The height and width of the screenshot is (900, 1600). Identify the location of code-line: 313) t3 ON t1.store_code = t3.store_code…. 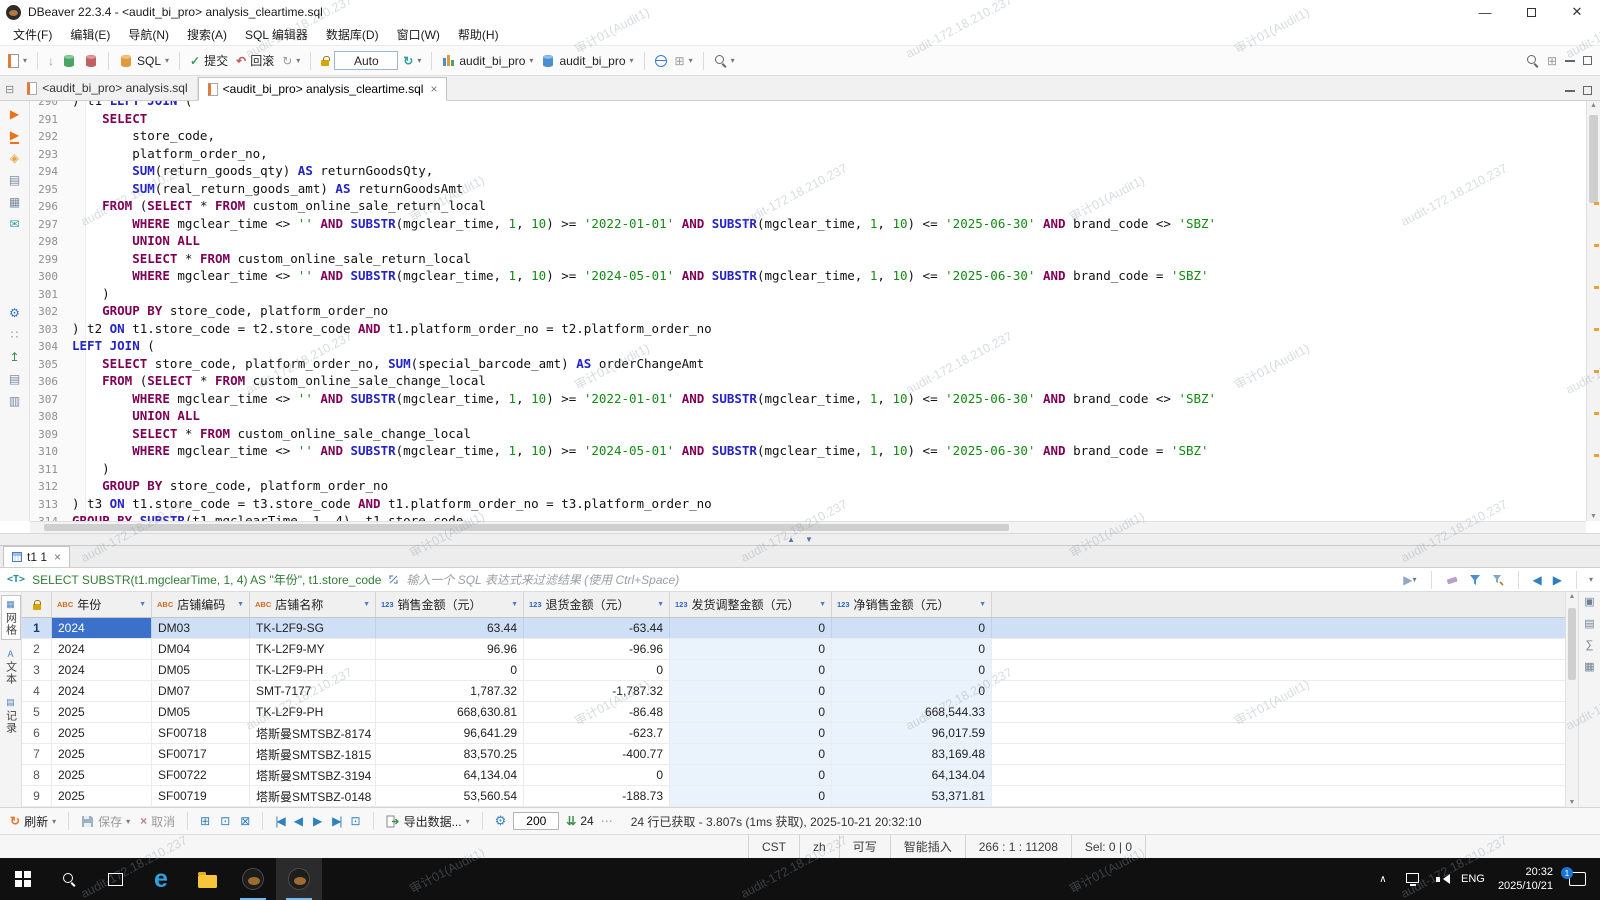
(808, 504).